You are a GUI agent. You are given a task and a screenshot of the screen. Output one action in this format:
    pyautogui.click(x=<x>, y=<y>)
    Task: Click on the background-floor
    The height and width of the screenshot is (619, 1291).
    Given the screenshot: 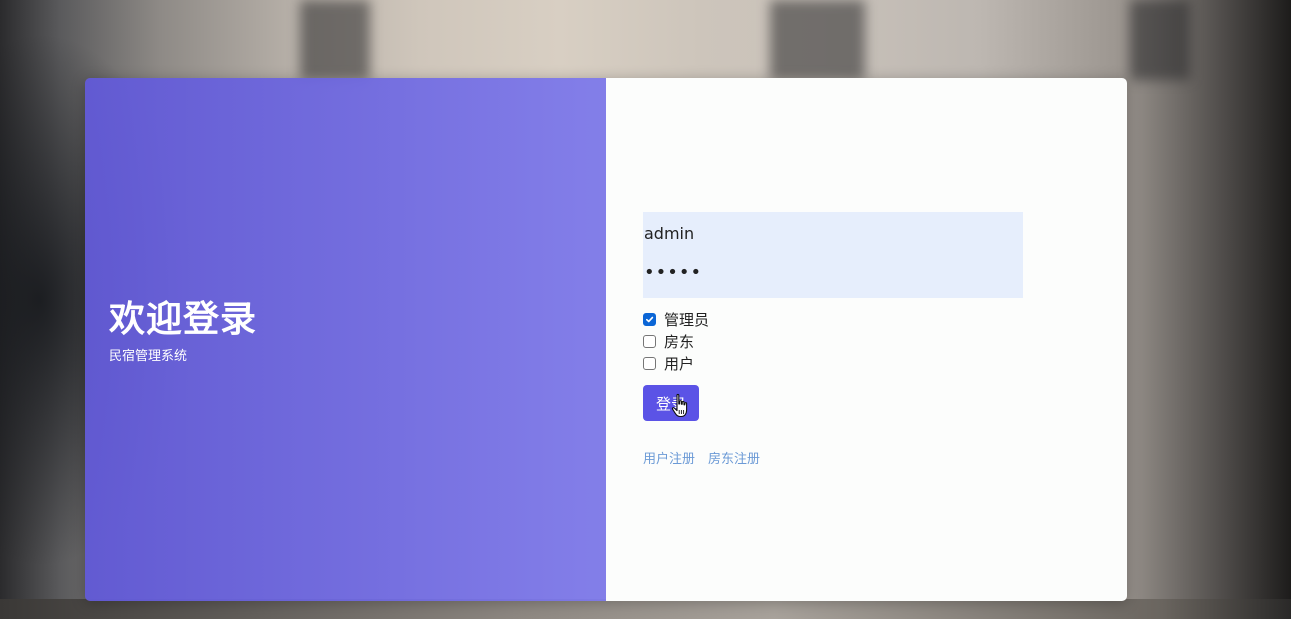 What is the action you would take?
    pyautogui.click(x=645, y=609)
    